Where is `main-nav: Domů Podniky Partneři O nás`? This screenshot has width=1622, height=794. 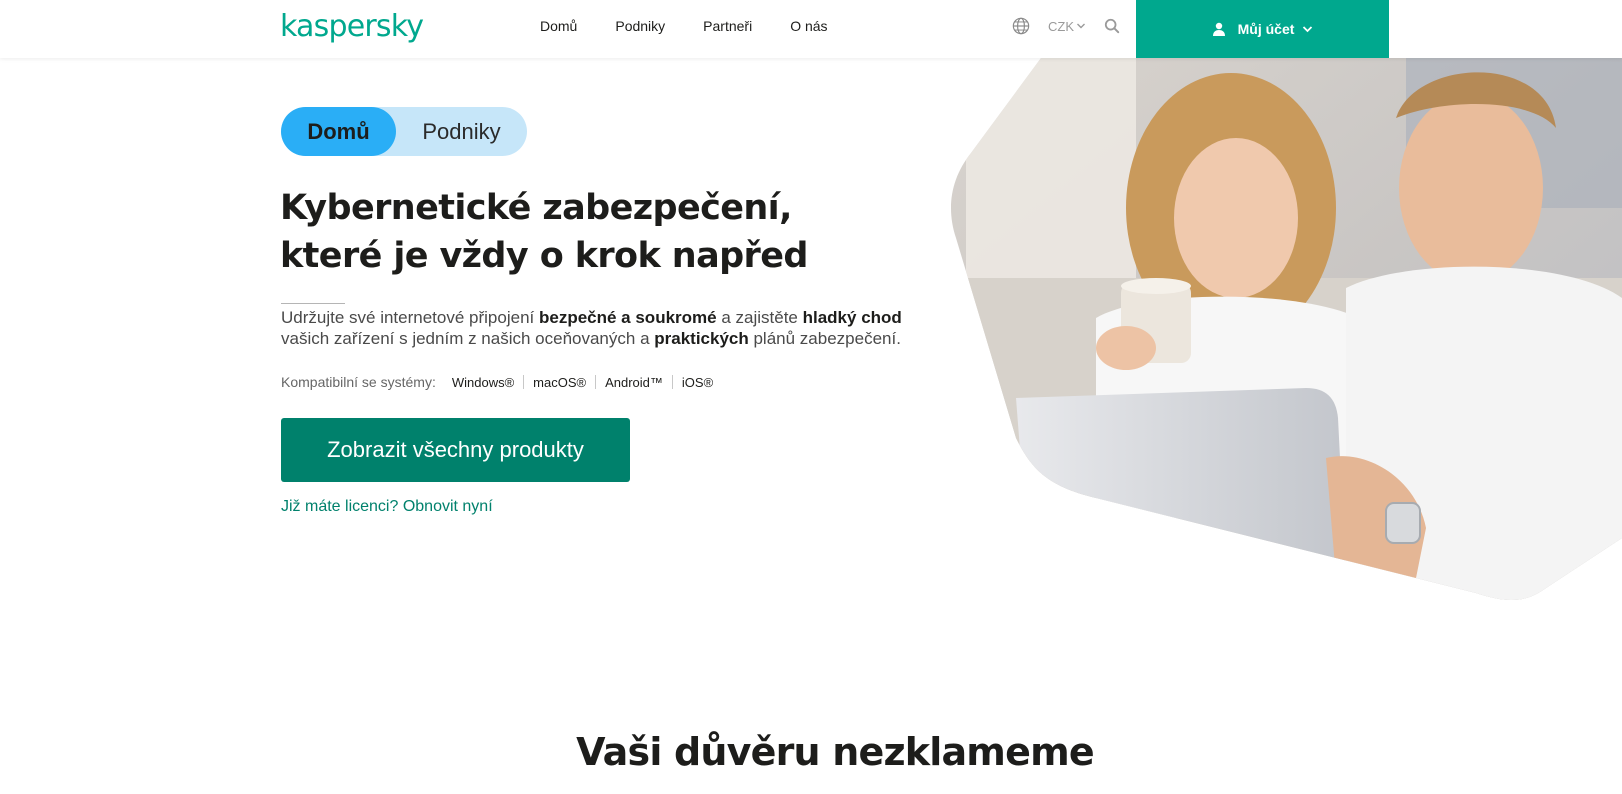
main-nav: Domů Podniky Partneři O nás is located at coordinates (703, 26).